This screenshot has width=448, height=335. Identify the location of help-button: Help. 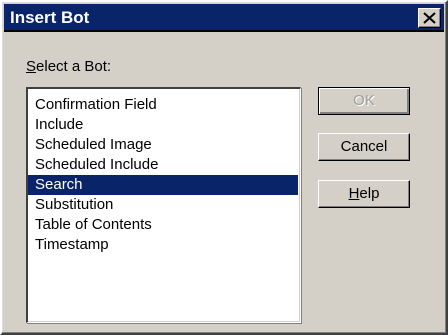
(364, 194).